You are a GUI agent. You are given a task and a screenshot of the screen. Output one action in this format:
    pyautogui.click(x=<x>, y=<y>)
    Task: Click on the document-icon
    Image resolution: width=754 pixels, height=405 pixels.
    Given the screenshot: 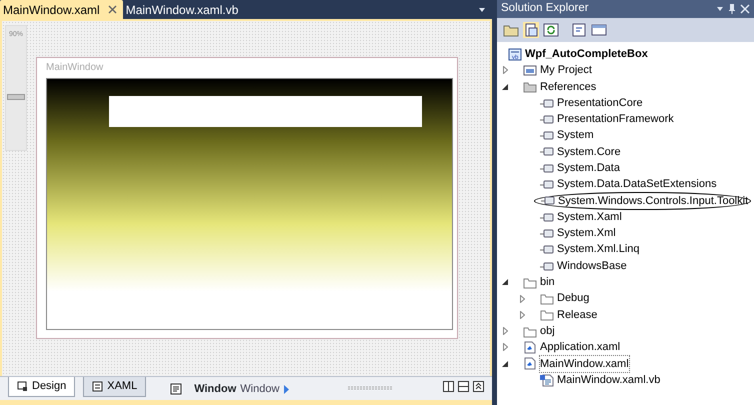 What is the action you would take?
    pyautogui.click(x=176, y=389)
    